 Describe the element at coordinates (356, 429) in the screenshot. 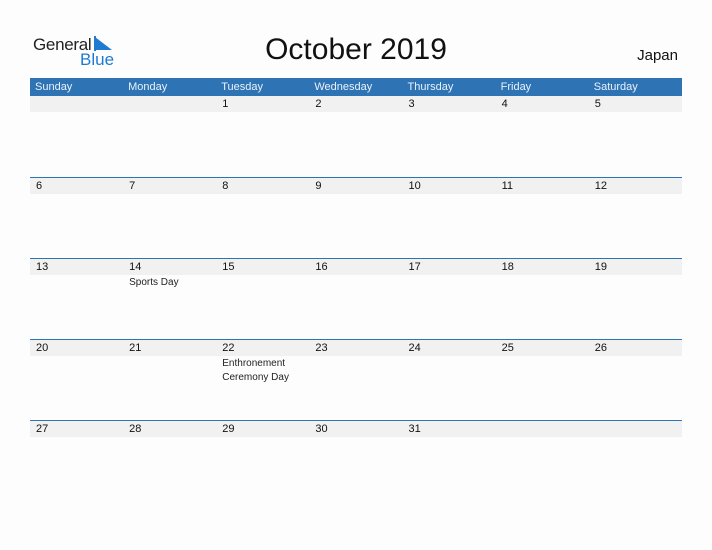

I see `date-number-row: 27 28 29 30 31` at that location.